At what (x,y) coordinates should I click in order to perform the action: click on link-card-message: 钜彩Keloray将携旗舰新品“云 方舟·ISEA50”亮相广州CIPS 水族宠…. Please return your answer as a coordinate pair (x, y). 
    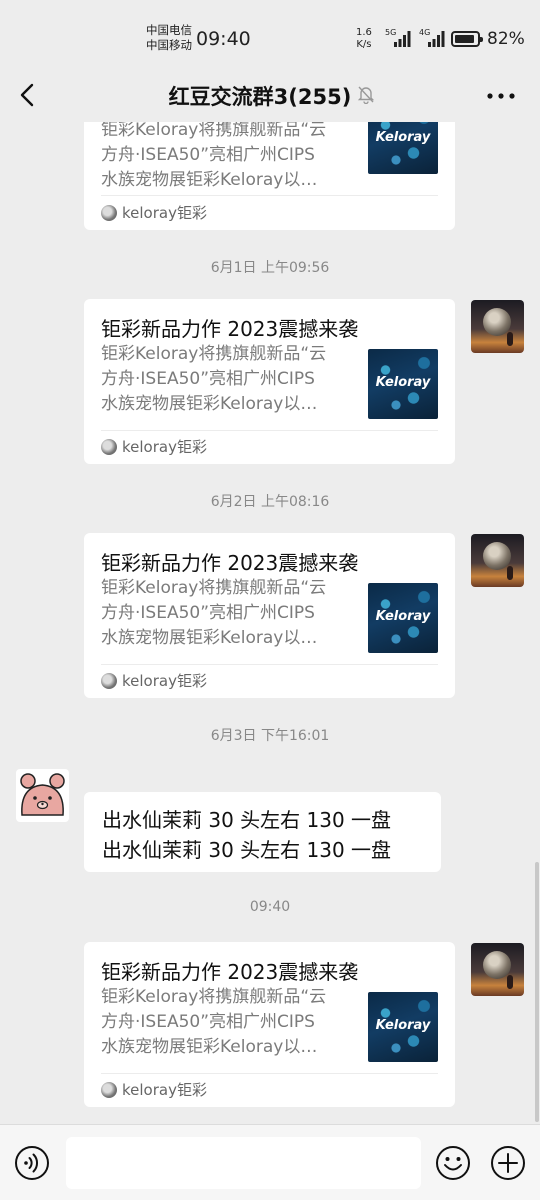
    Looking at the image, I should click on (269, 176).